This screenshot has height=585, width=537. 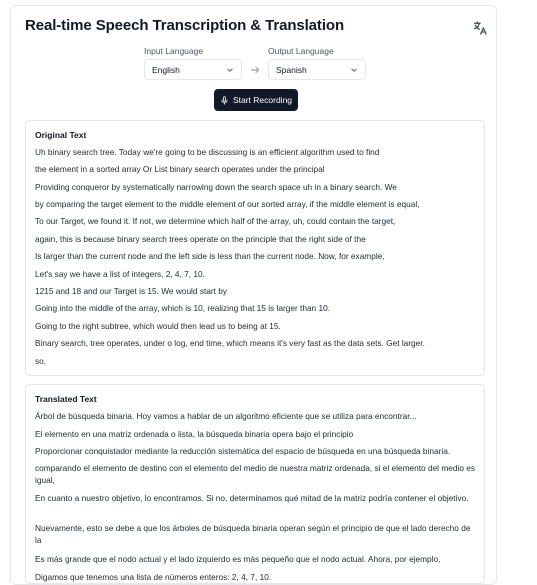 What do you see at coordinates (480, 28) in the screenshot?
I see `translate-icon` at bounding box center [480, 28].